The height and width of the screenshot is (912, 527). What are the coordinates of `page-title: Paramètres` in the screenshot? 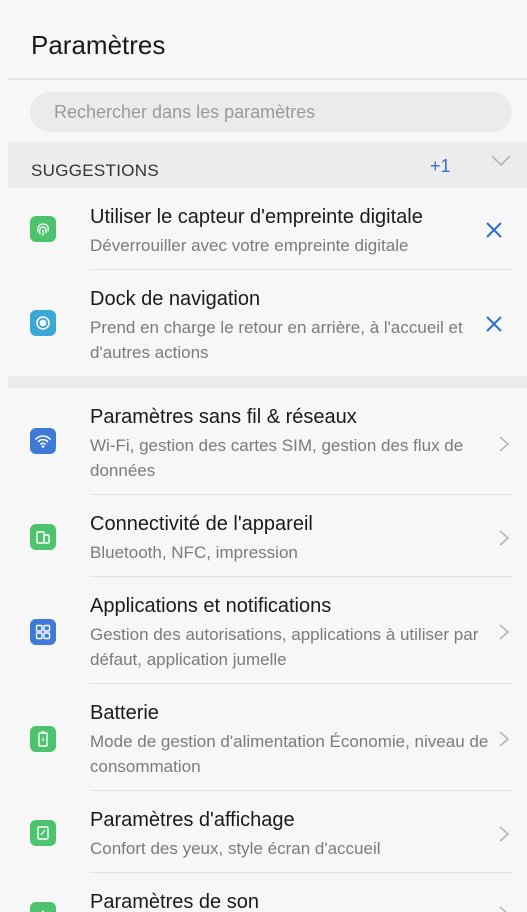 It's located at (98, 45).